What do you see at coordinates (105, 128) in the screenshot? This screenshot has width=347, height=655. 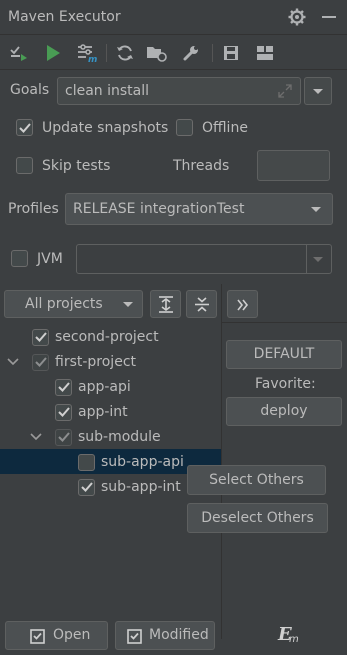 I see `update-snapshots-label: Update snapshots` at bounding box center [105, 128].